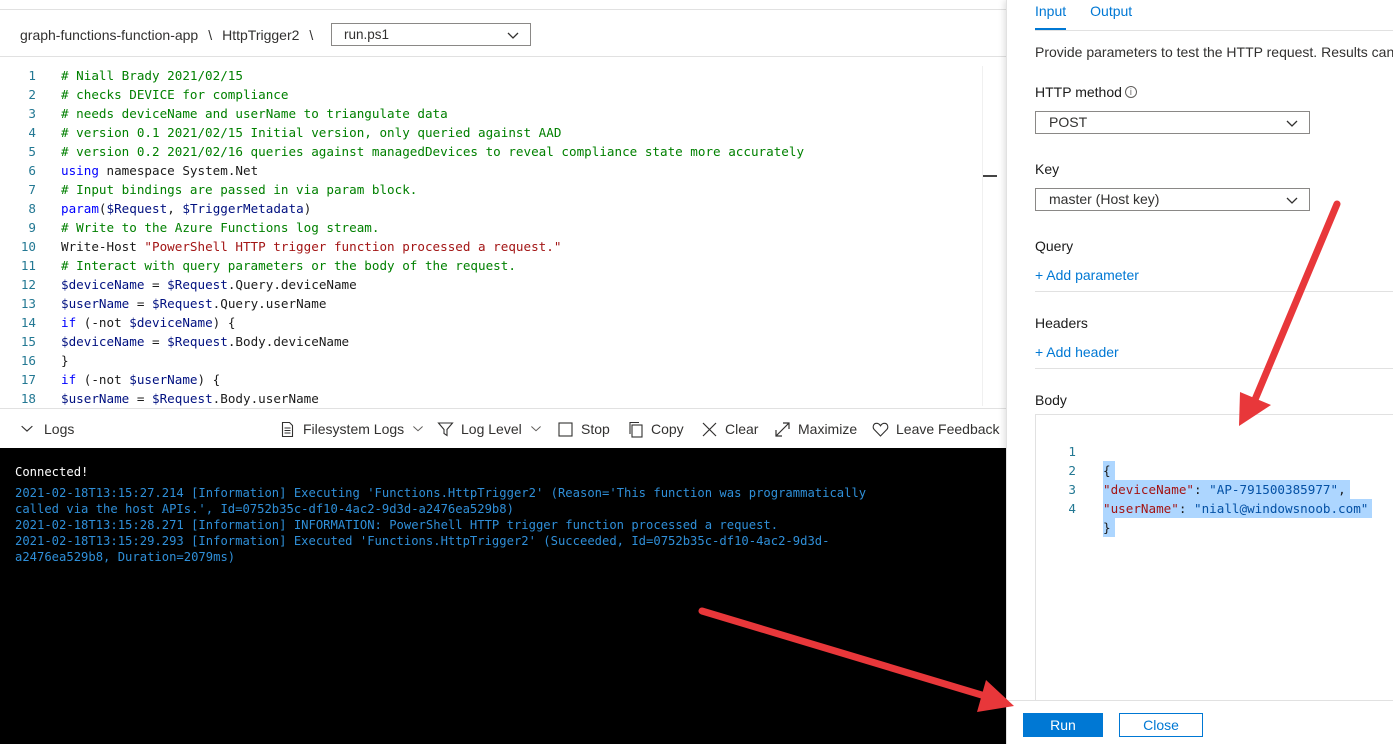  Describe the element at coordinates (709, 429) in the screenshot. I see `close-icon` at that location.